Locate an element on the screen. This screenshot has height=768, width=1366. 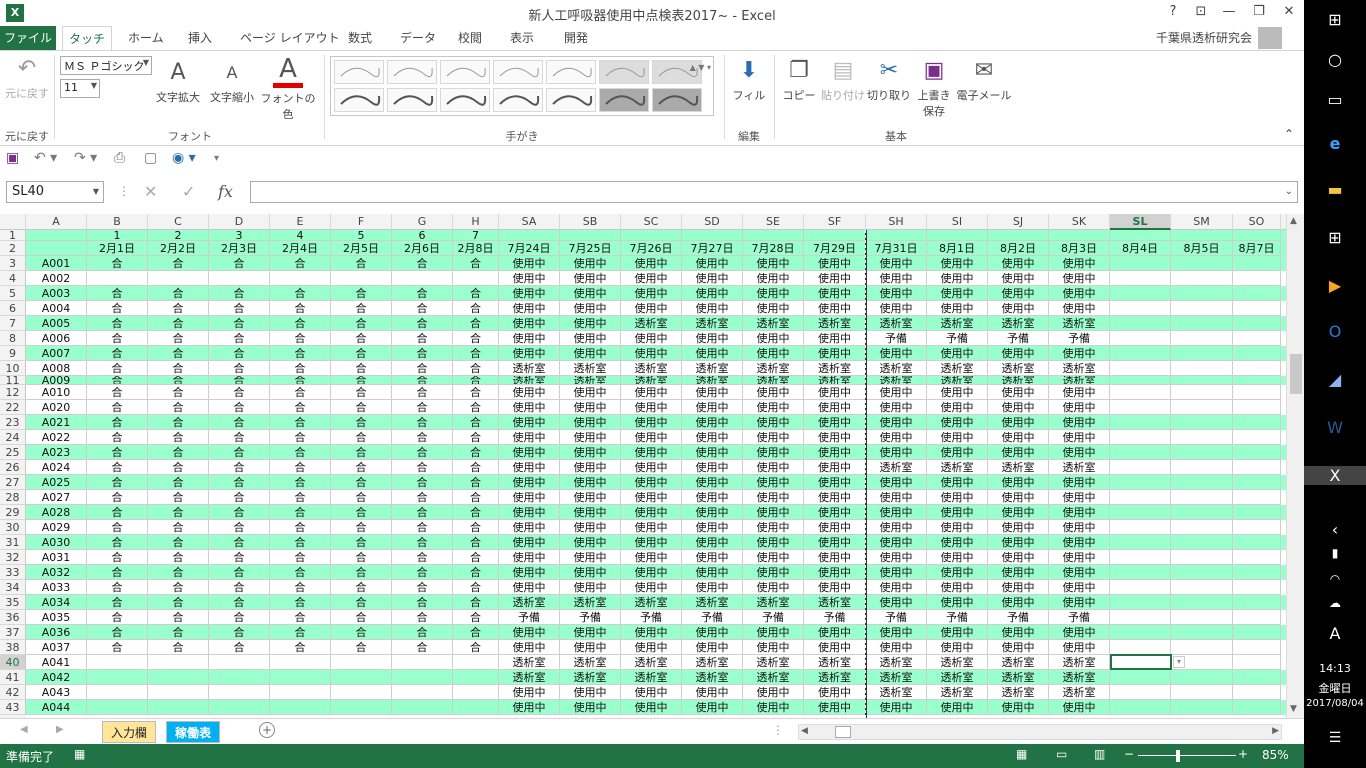
cell-SL: 8月4日 is located at coordinates (1140, 248).